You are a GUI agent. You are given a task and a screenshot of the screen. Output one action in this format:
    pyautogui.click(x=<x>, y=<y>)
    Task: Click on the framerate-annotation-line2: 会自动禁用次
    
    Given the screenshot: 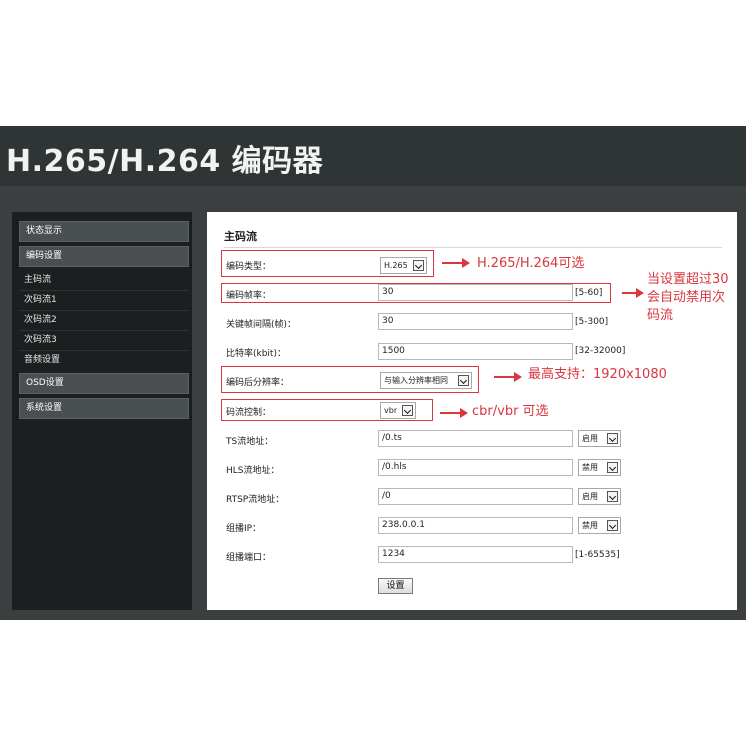 What is the action you would take?
    pyautogui.click(x=686, y=297)
    